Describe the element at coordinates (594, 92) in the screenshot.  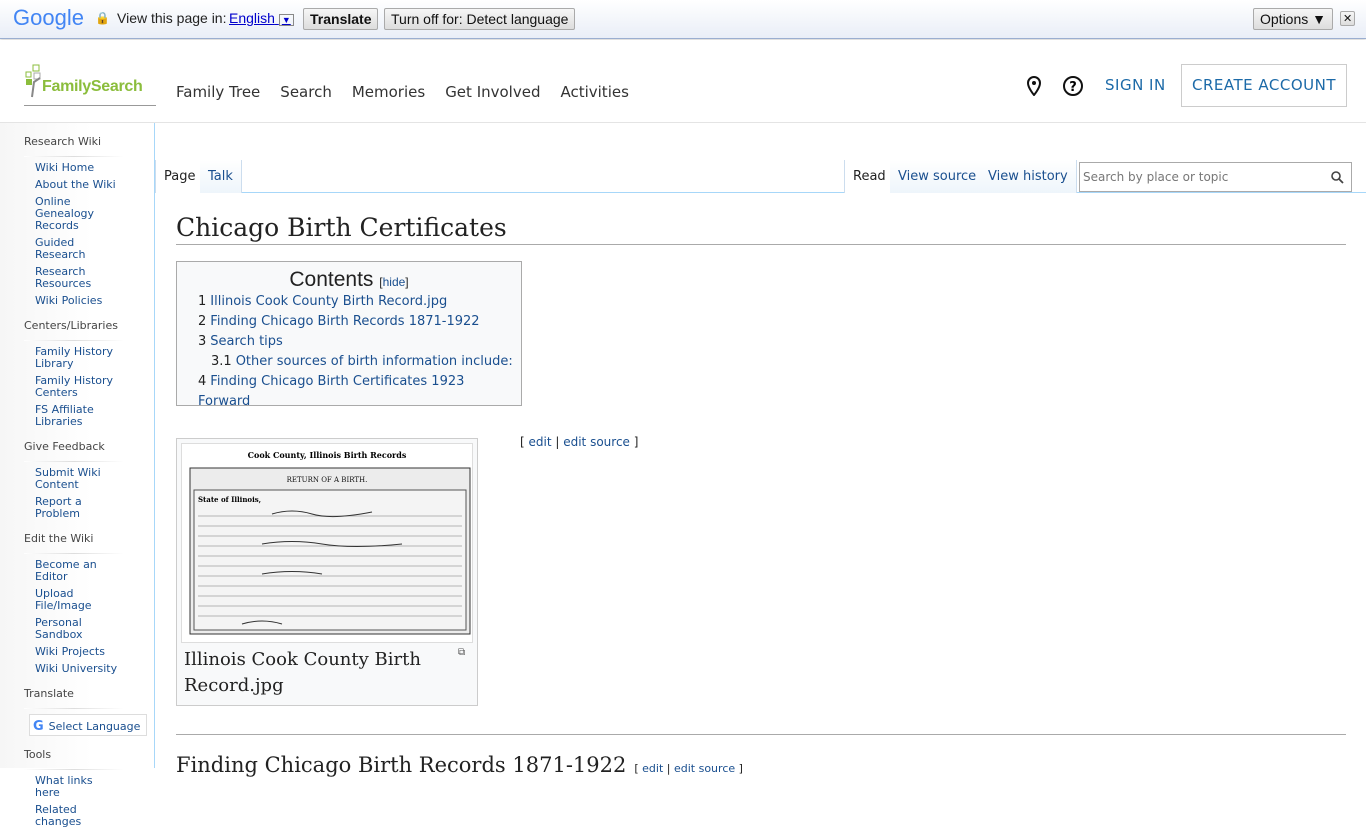
I see `nav-activities: Activities` at that location.